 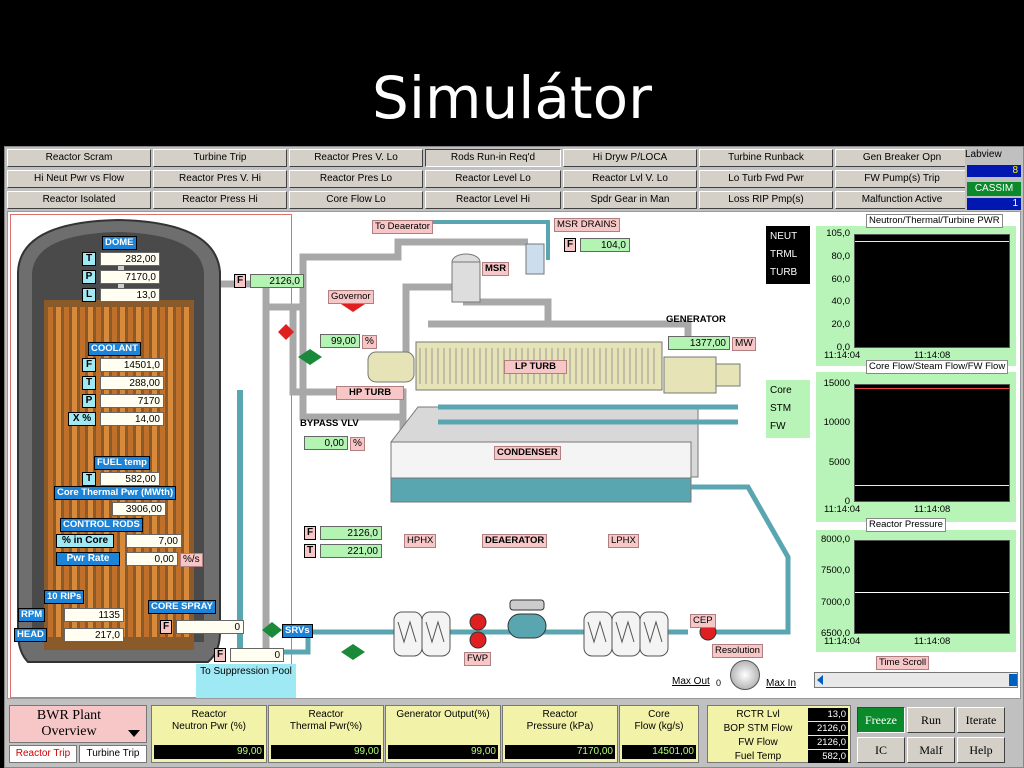 What do you see at coordinates (134, 733) in the screenshot?
I see `dropdown-arrow-icon` at bounding box center [134, 733].